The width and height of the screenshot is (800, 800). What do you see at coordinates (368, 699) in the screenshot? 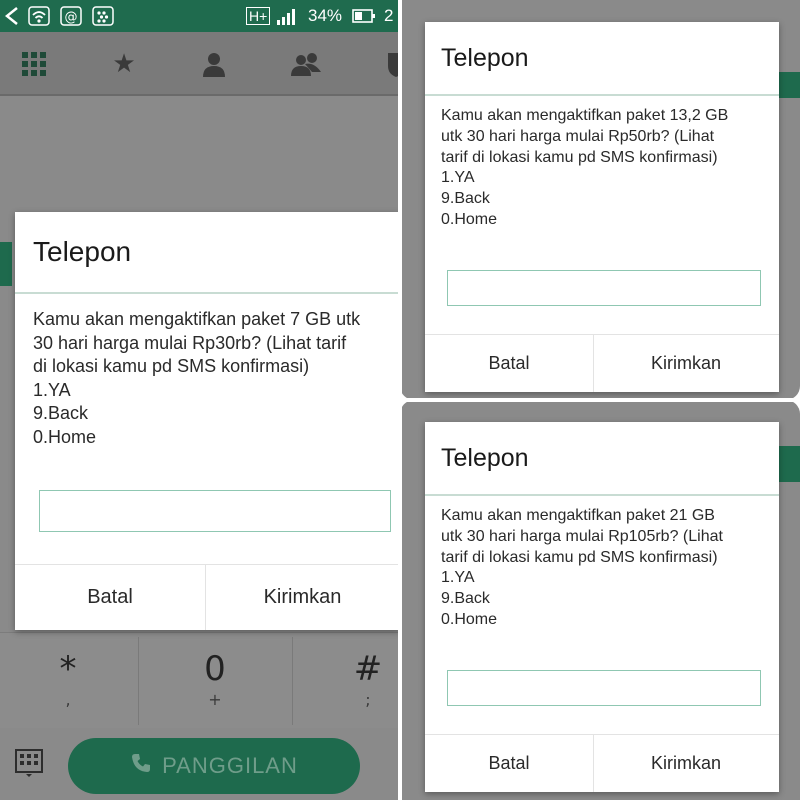
I see `key-hash-sub: ;` at bounding box center [368, 699].